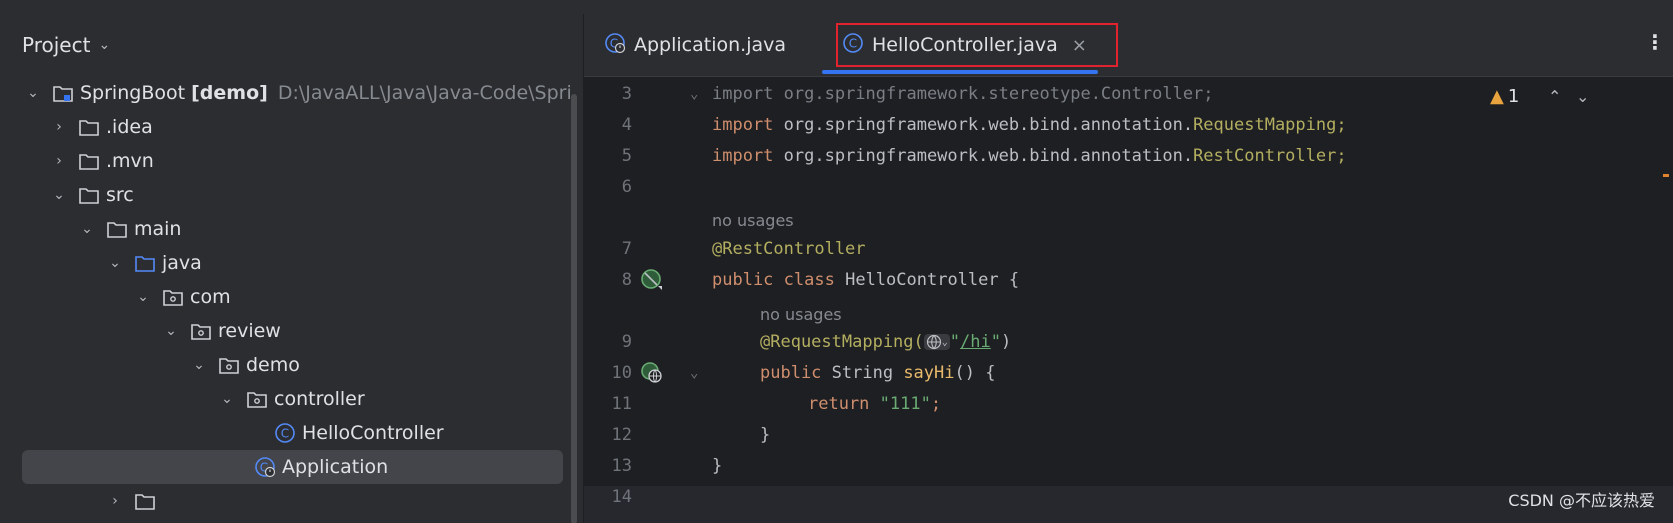 This screenshot has height=523, width=1673. I want to click on code-text: return "111";, so click(875, 404).